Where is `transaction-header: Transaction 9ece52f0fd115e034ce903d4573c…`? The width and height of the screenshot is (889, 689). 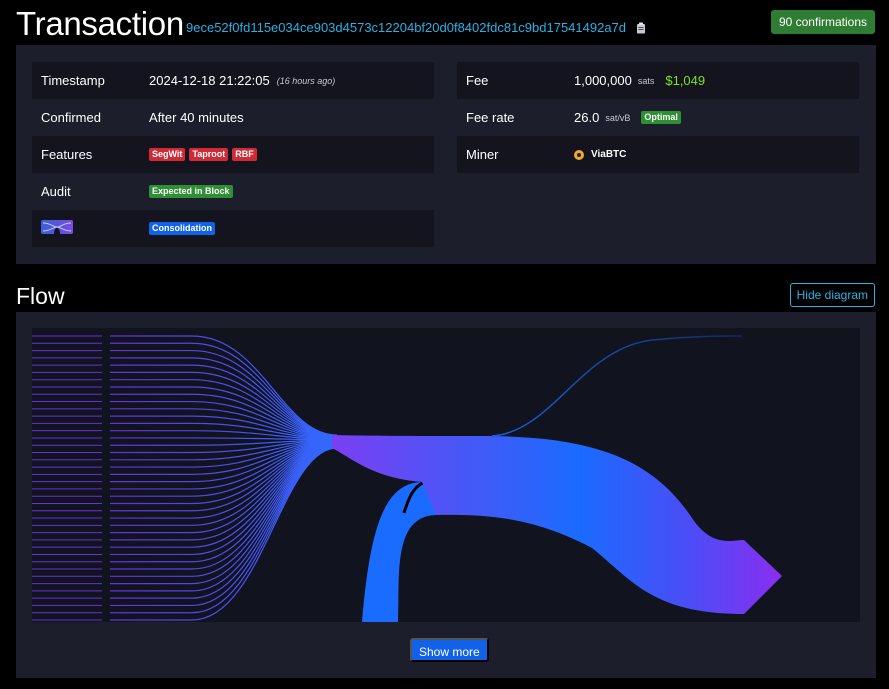 transaction-header: Transaction 9ece52f0fd115e034ce903d4573c… is located at coordinates (445, 24).